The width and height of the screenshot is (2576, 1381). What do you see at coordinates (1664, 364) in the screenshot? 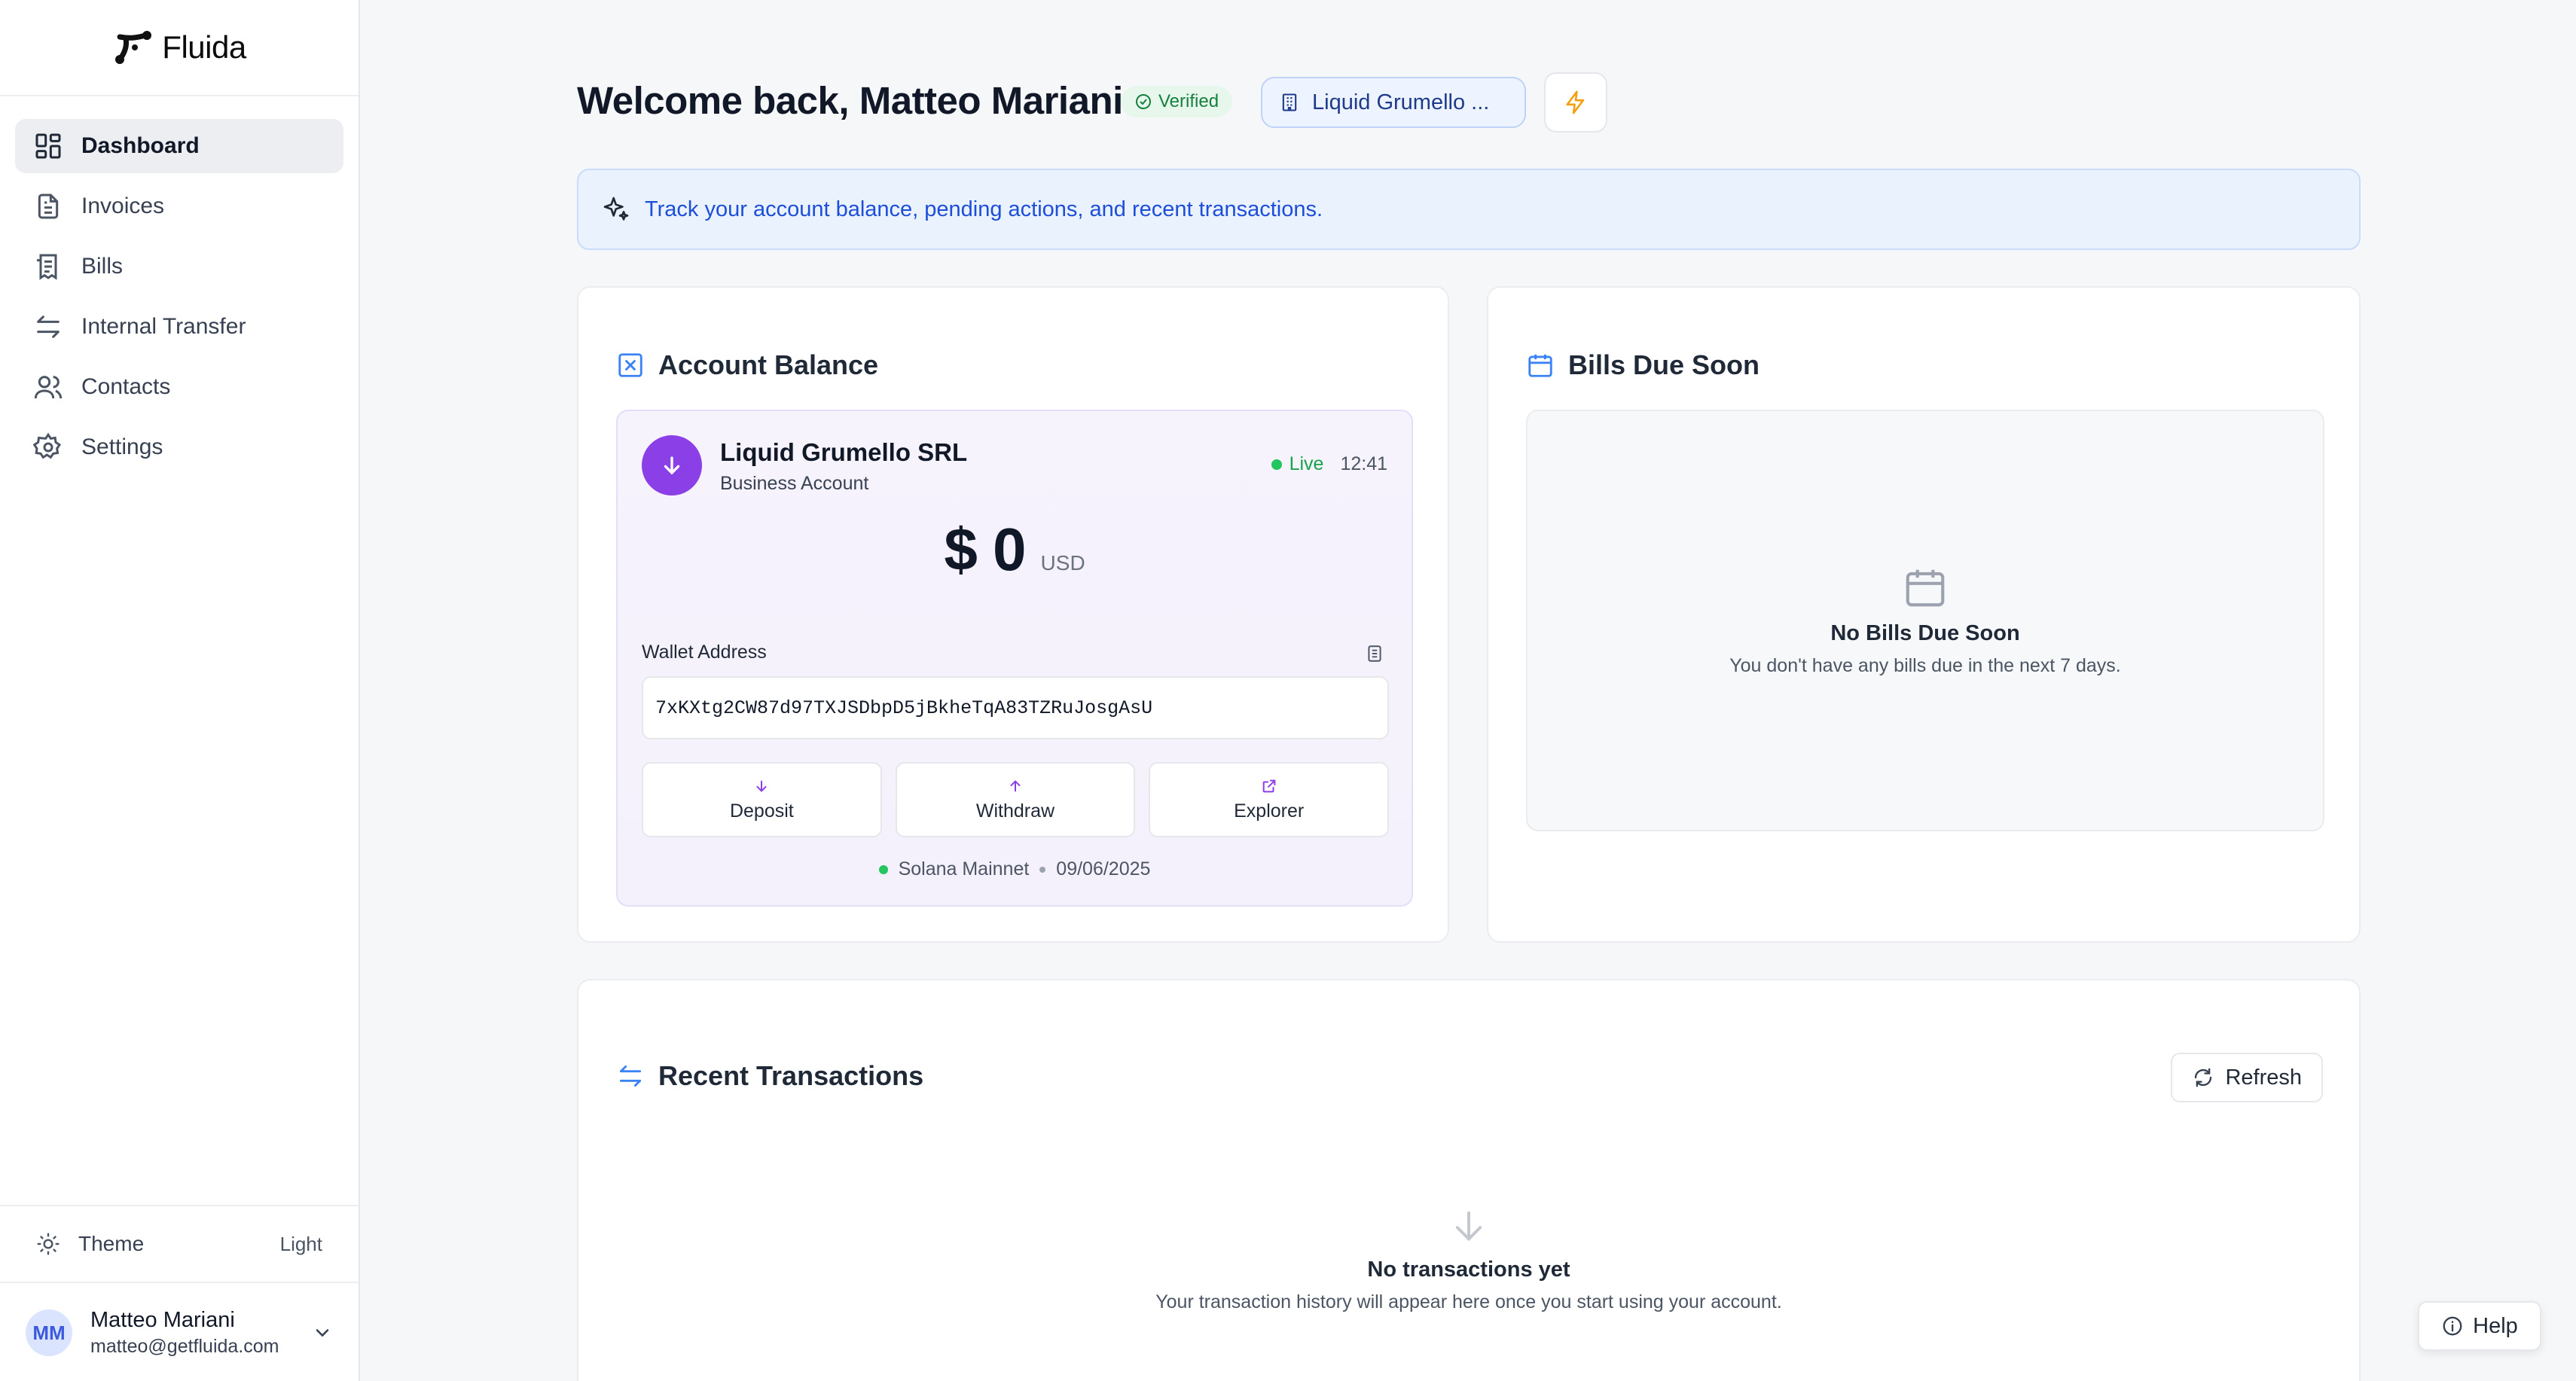
I see `bills-due-title: Bills Due Soon` at bounding box center [1664, 364].